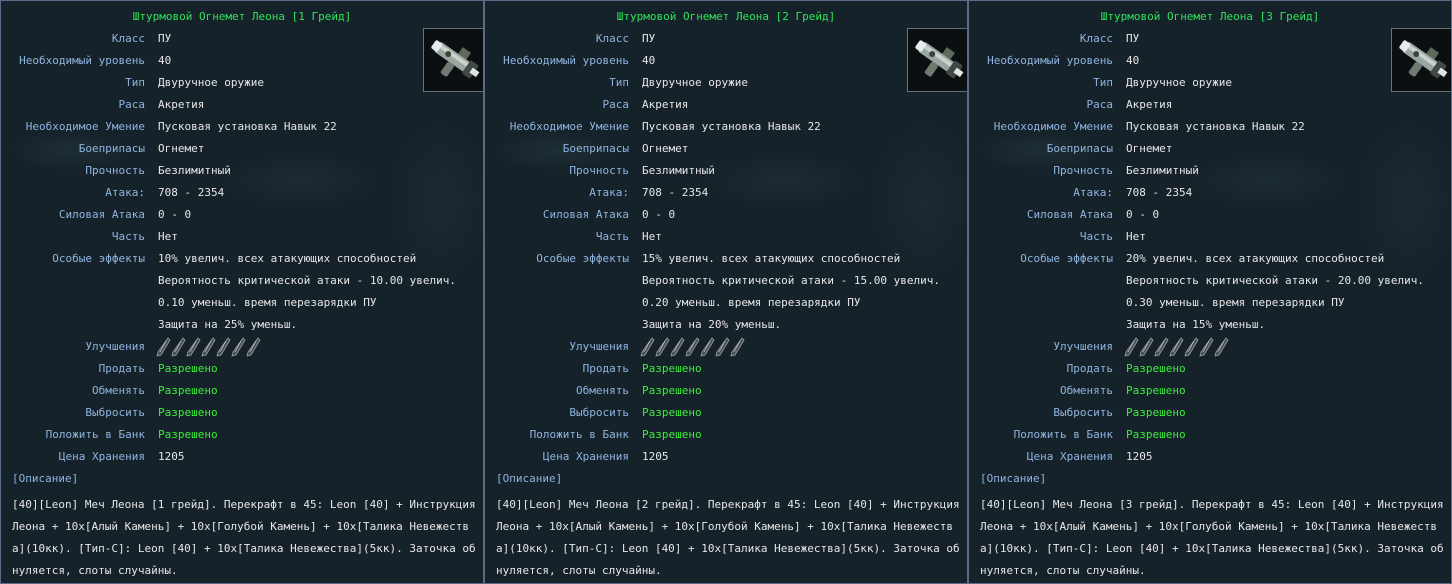 This screenshot has height=584, width=1452. I want to click on stat-value: 10% увелич. всех атакующих способностей, so click(287, 258).